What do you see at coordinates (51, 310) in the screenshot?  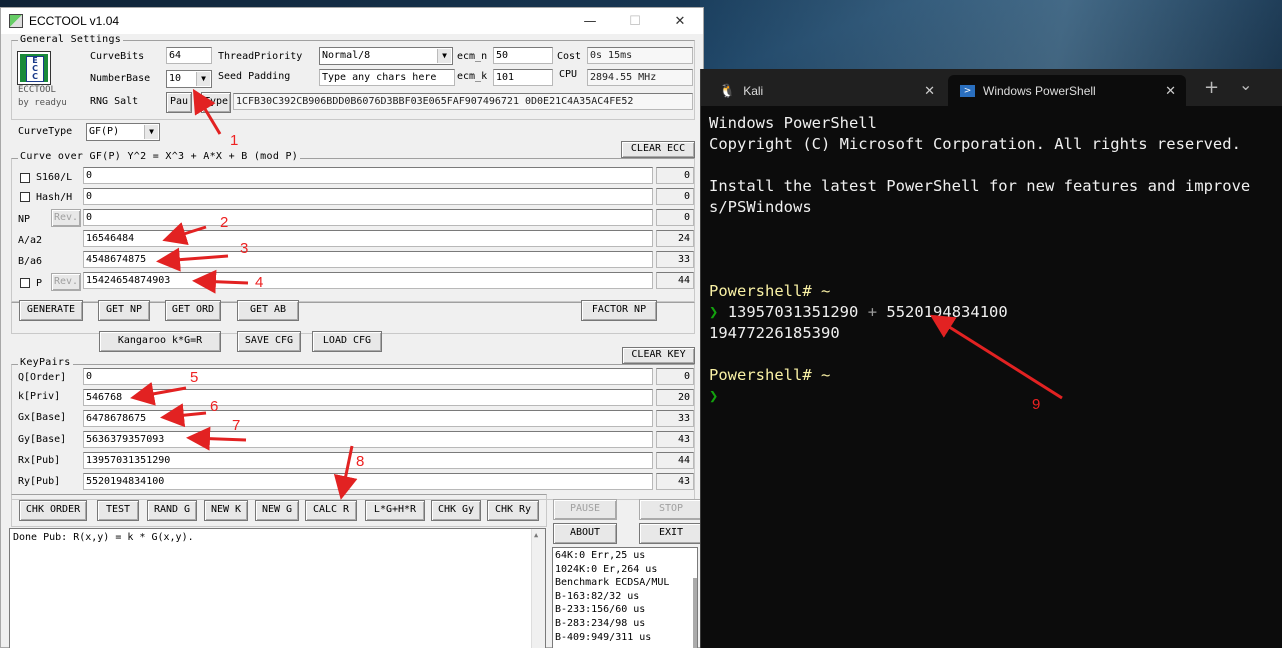 I see `generate-button: GENERATE` at bounding box center [51, 310].